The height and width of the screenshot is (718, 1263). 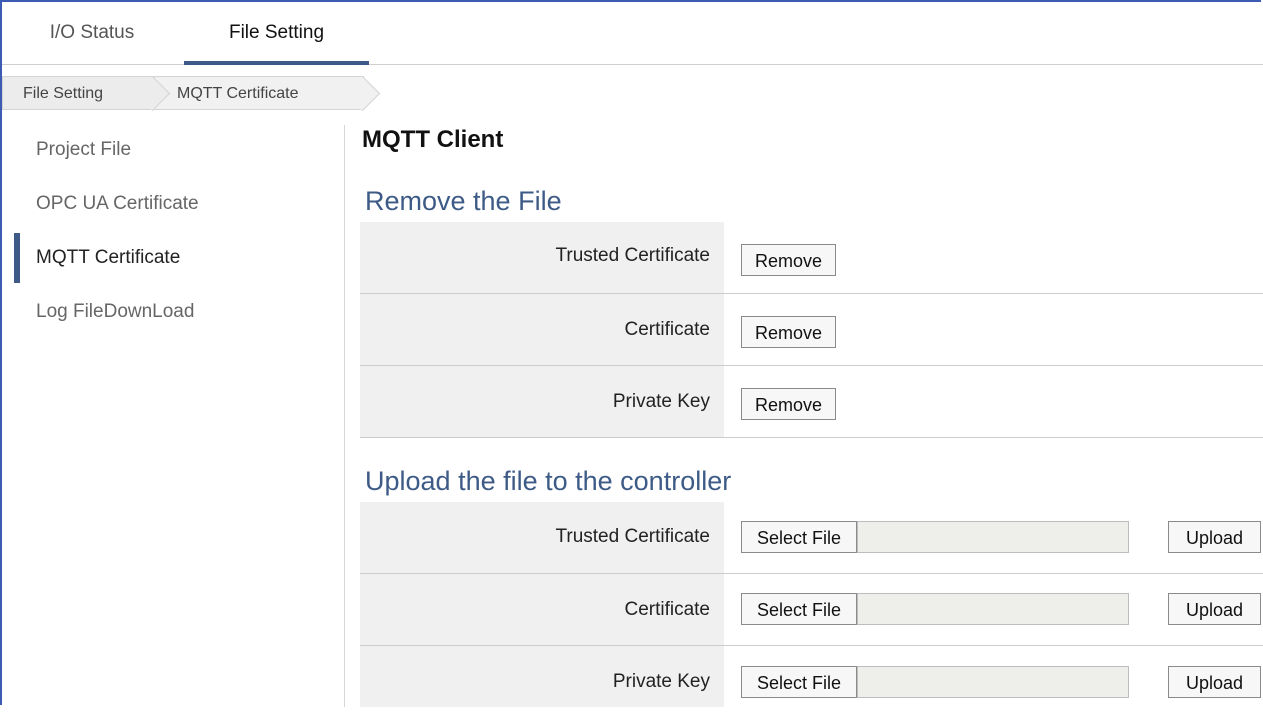 What do you see at coordinates (788, 404) in the screenshot?
I see `remove-private-key-button: Remove` at bounding box center [788, 404].